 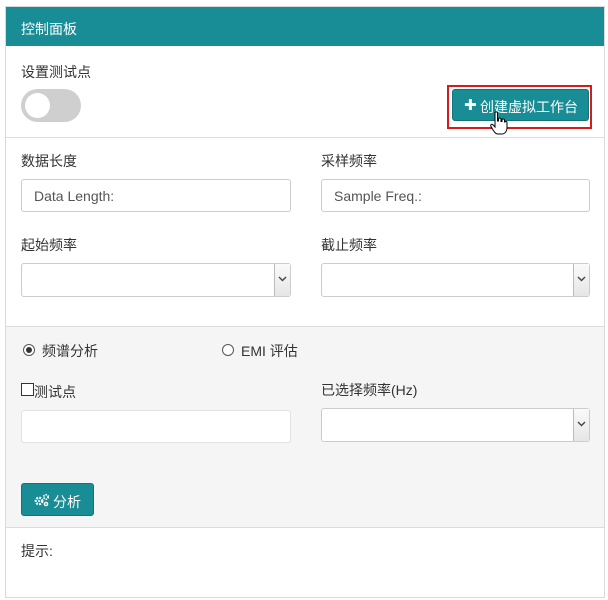 What do you see at coordinates (470, 105) in the screenshot?
I see `plus-icon: ✚` at bounding box center [470, 105].